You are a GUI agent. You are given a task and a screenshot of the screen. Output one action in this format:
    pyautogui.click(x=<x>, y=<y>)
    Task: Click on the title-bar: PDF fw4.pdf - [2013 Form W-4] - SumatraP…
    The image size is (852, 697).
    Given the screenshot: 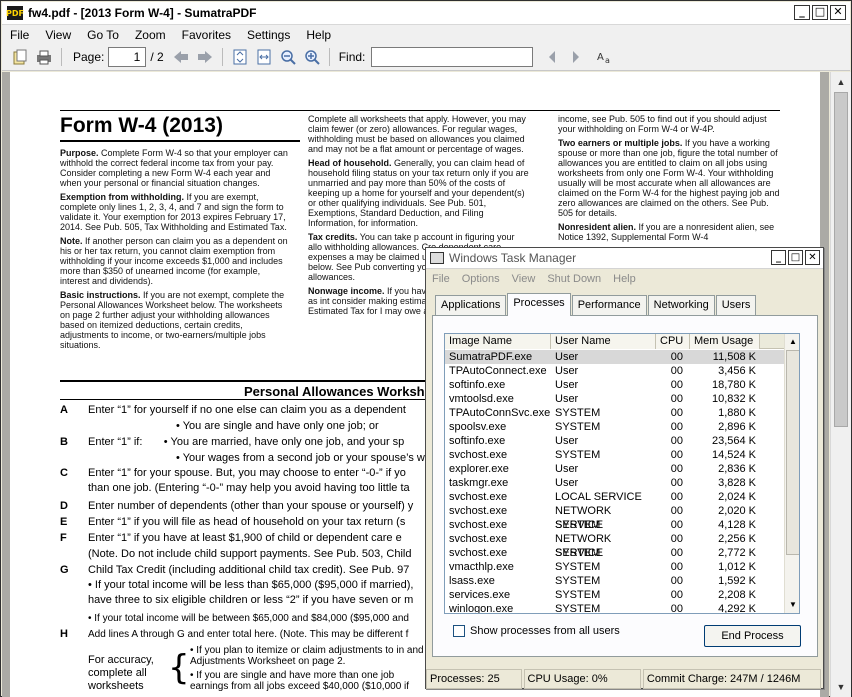 What is the action you would take?
    pyautogui.click(x=426, y=13)
    